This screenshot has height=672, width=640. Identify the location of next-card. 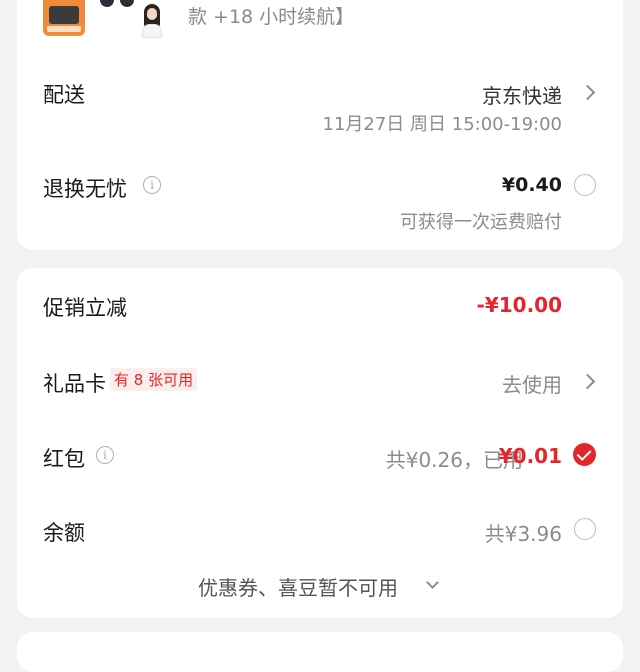
(320, 652).